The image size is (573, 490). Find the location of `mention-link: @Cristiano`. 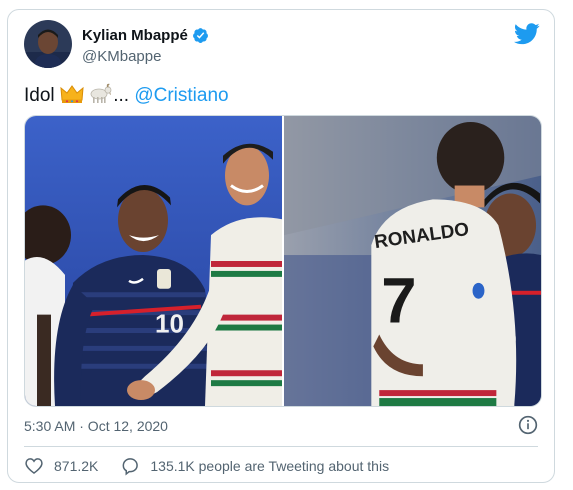

mention-link: @Cristiano is located at coordinates (181, 95).